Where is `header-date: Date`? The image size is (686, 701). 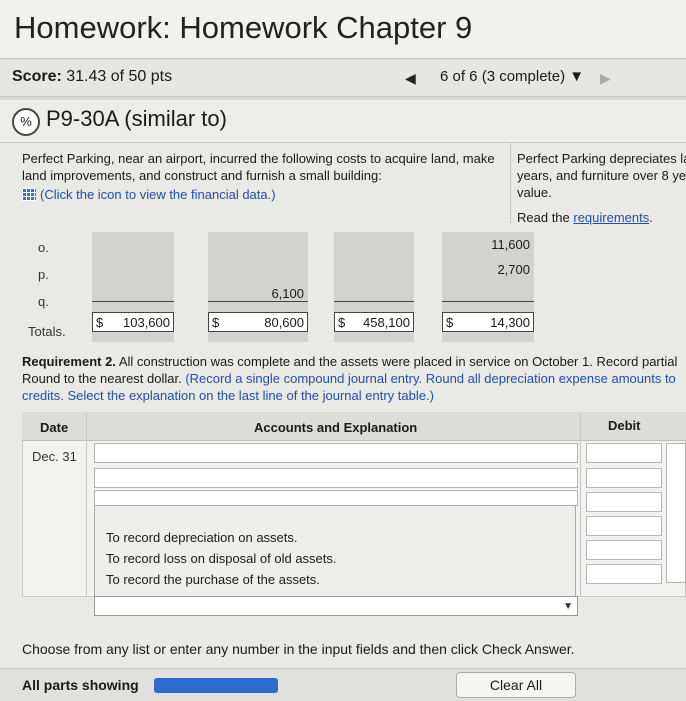
header-date: Date is located at coordinates (54, 427).